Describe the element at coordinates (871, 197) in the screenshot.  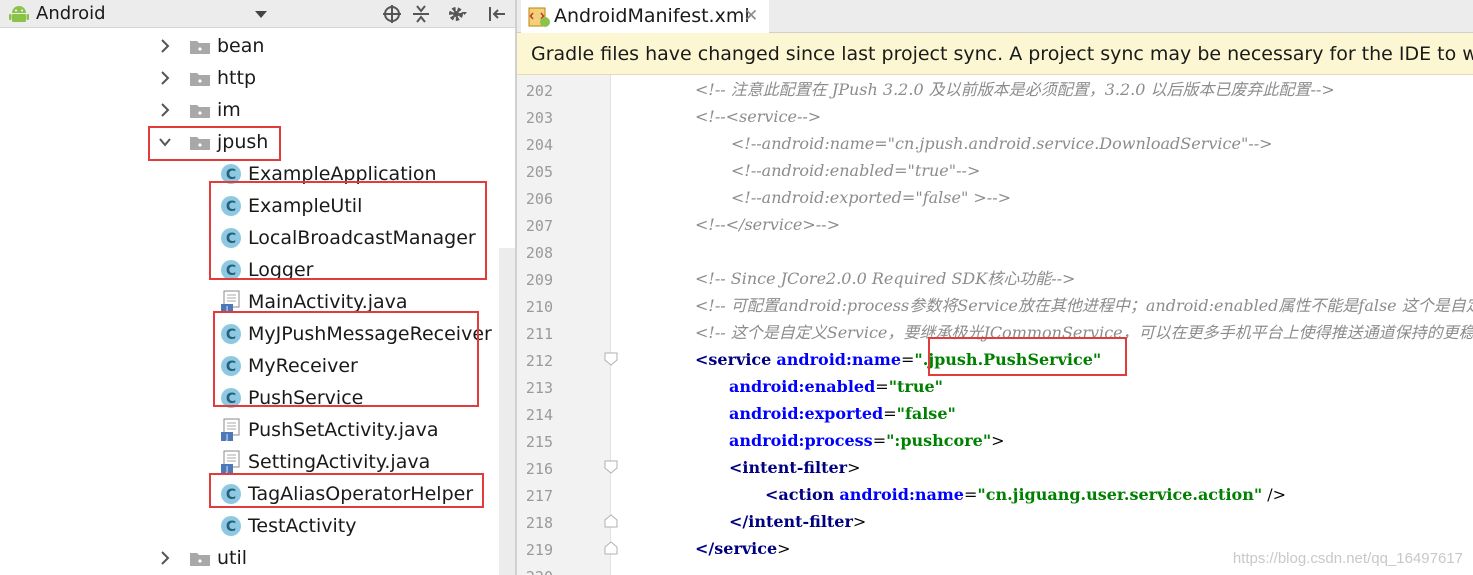
I see `code-line-206: <!--android:exported="false" >-->` at that location.